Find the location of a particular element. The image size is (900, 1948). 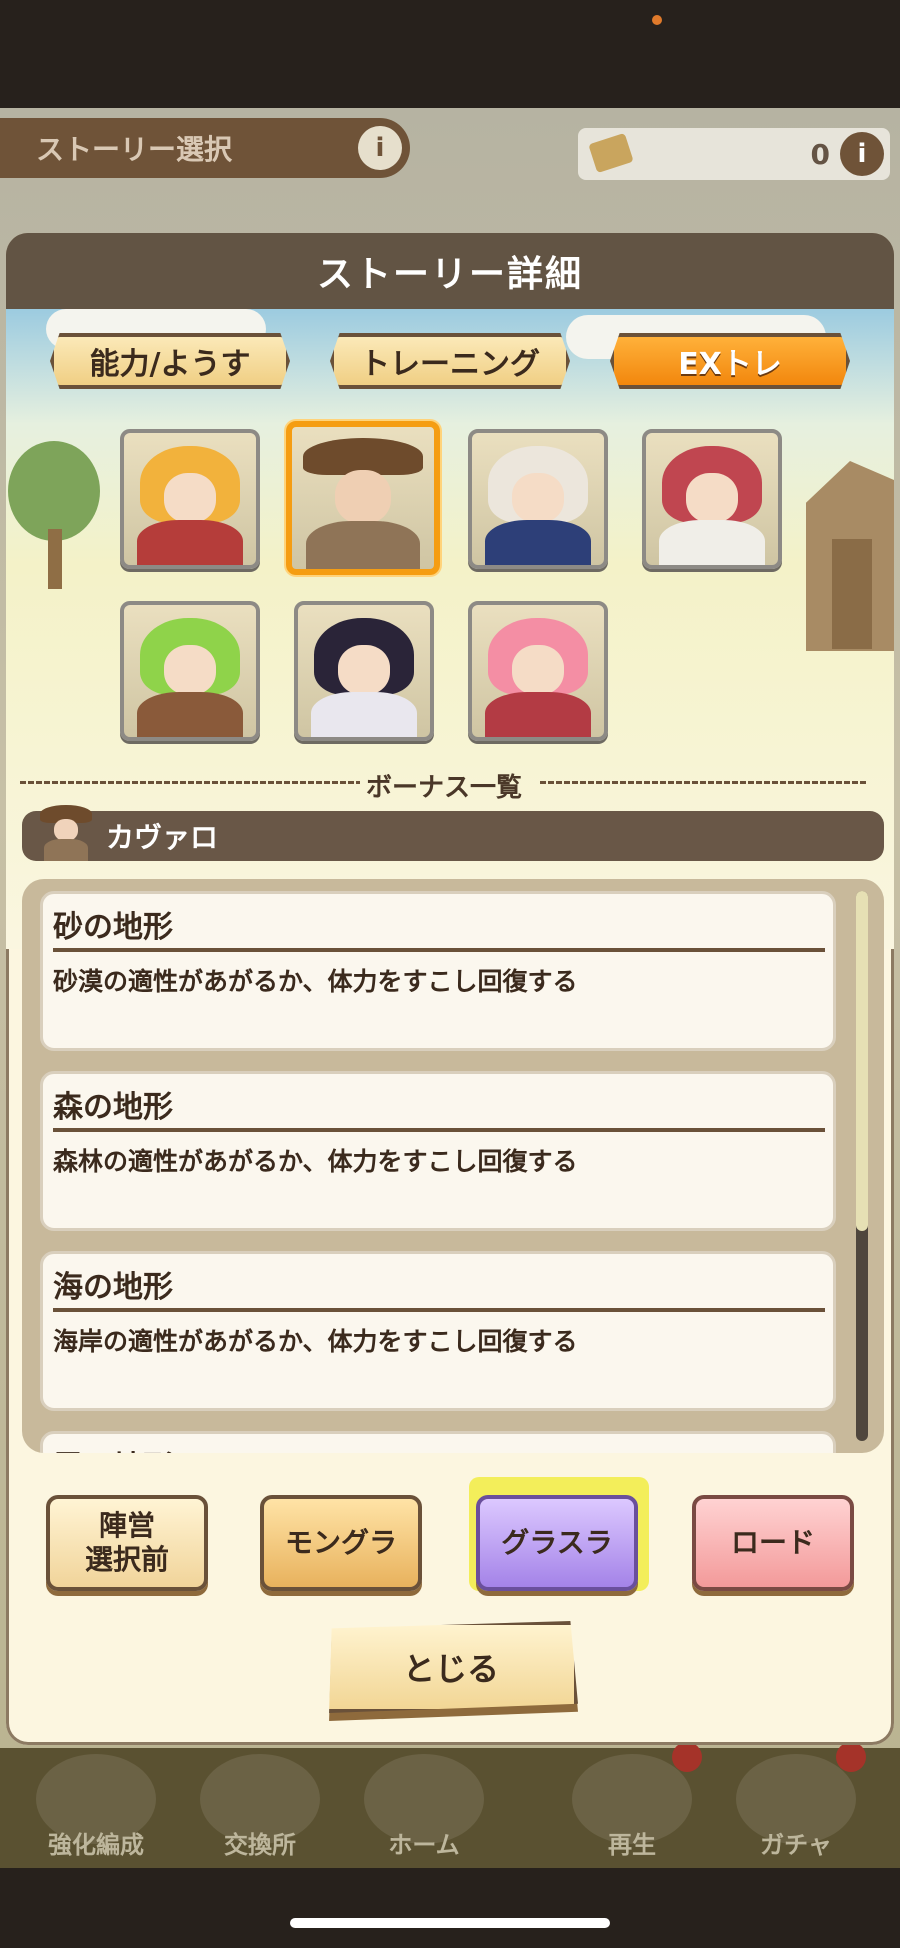

bonus-card-description: 森林の適性があがるか、体力をすこし回復する is located at coordinates (315, 1161).